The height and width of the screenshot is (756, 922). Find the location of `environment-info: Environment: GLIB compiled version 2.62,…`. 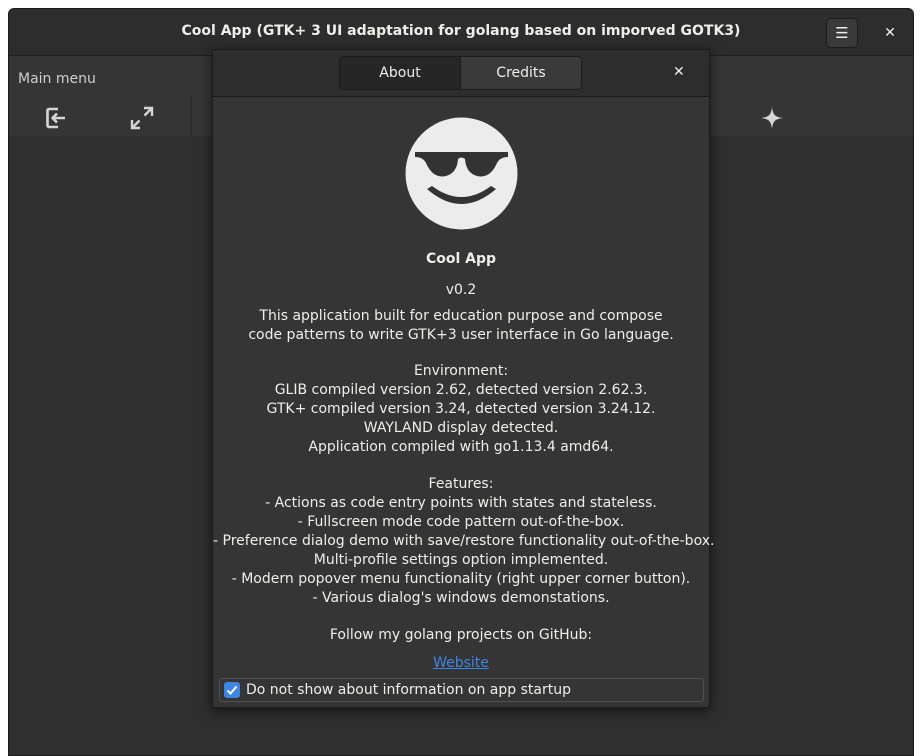

environment-info: Environment: GLIB compiled version 2.62,… is located at coordinates (461, 409).